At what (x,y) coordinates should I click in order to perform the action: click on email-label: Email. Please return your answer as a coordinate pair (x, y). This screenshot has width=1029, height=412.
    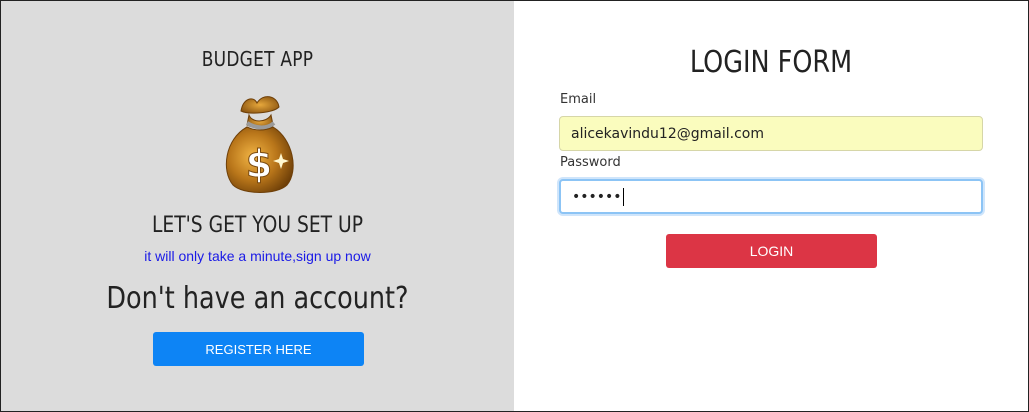
    Looking at the image, I should click on (578, 99).